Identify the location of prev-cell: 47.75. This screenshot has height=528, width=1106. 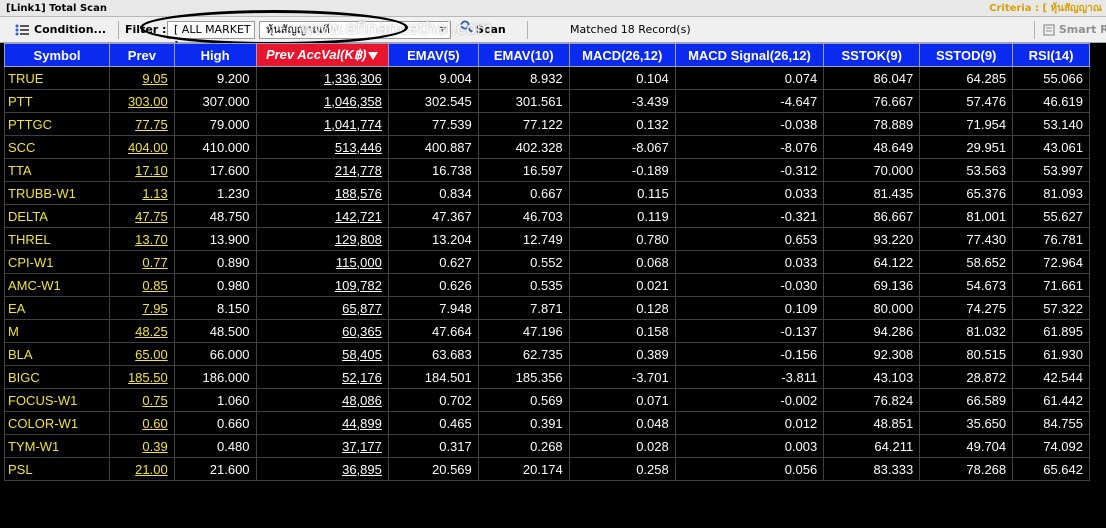
(142, 216).